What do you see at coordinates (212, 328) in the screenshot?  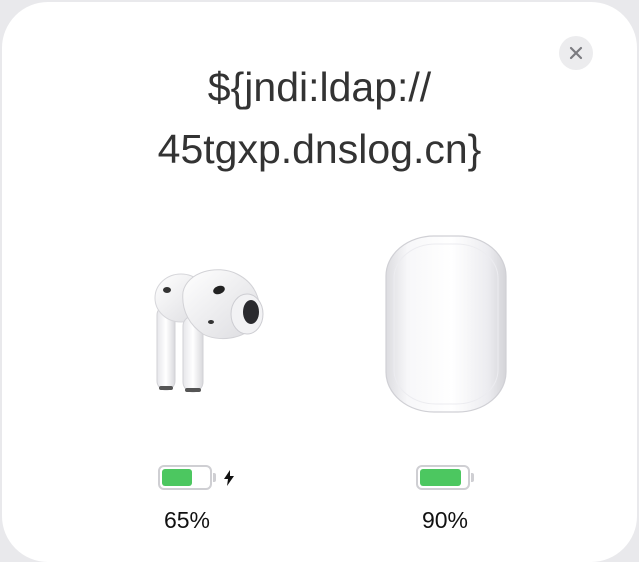 I see `airpod-earbud-icon` at bounding box center [212, 328].